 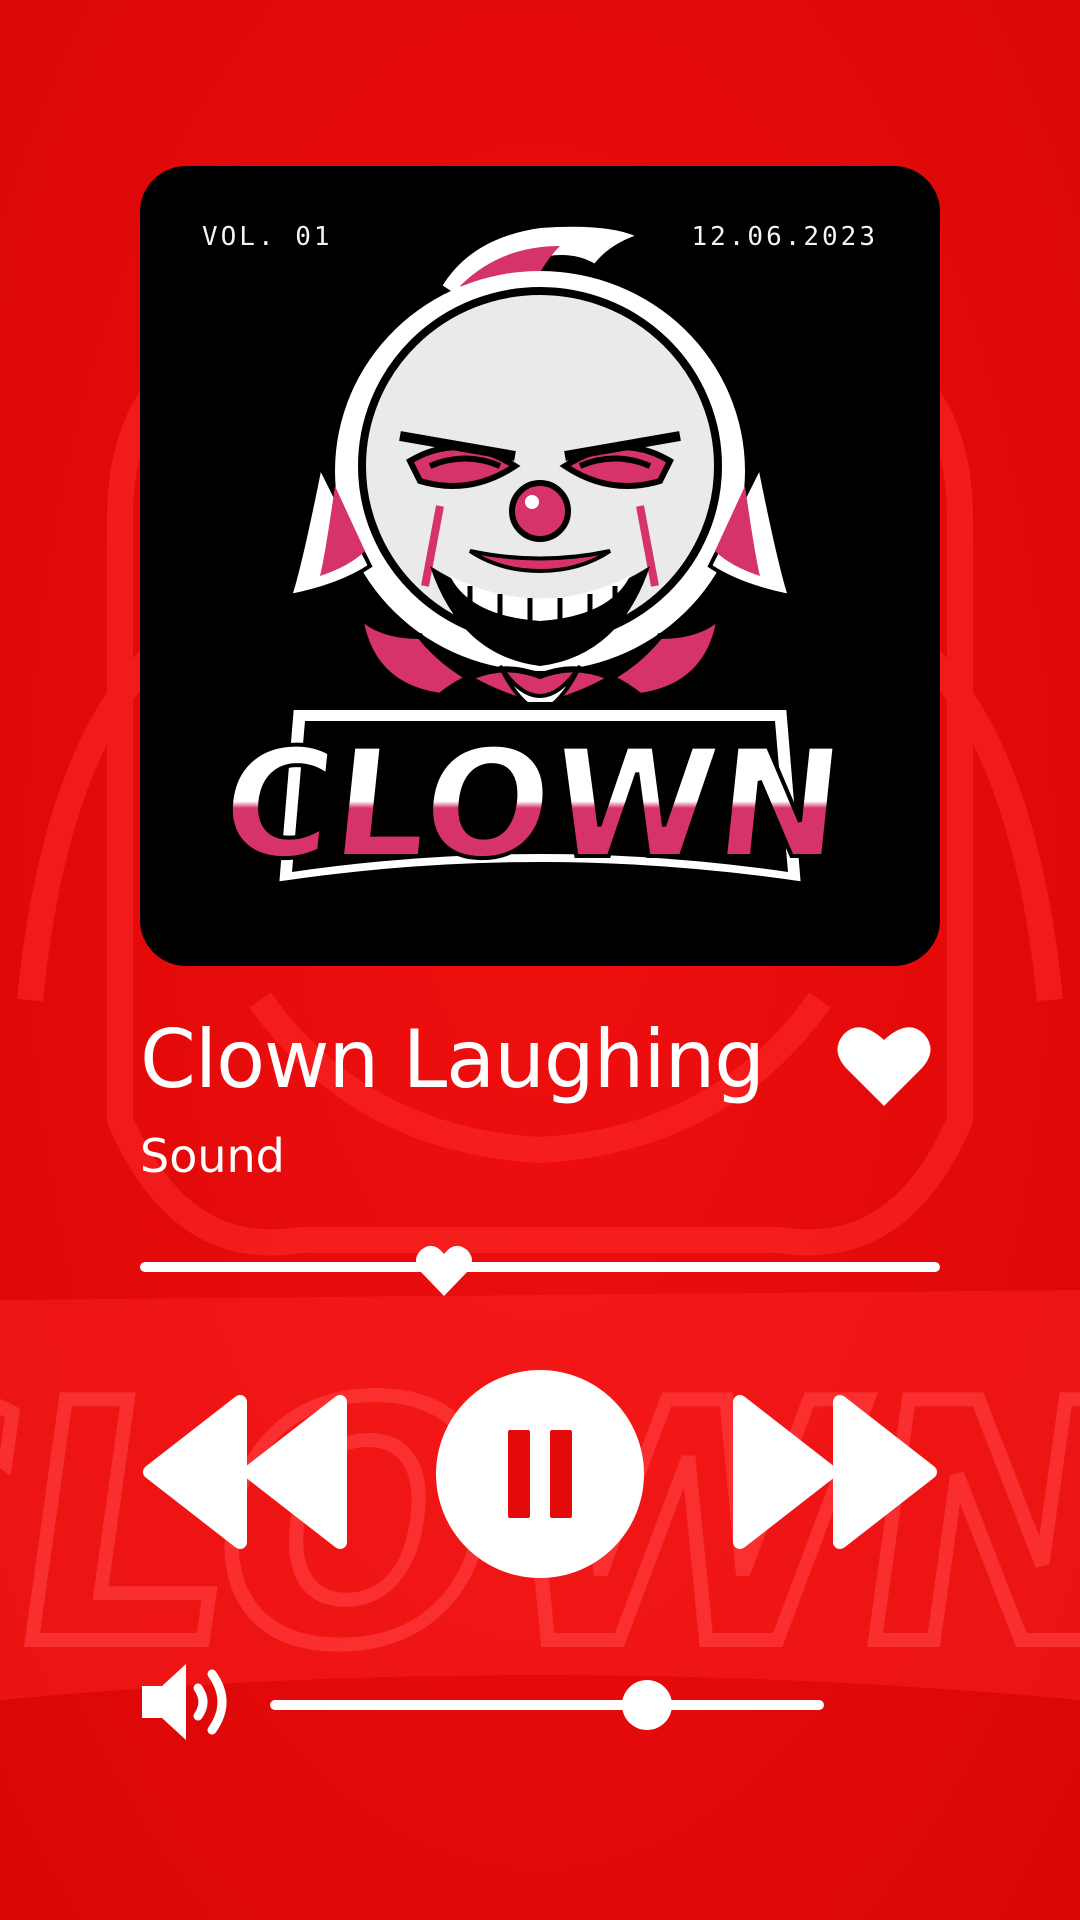 I want to click on pause-button, so click(x=540, y=1474).